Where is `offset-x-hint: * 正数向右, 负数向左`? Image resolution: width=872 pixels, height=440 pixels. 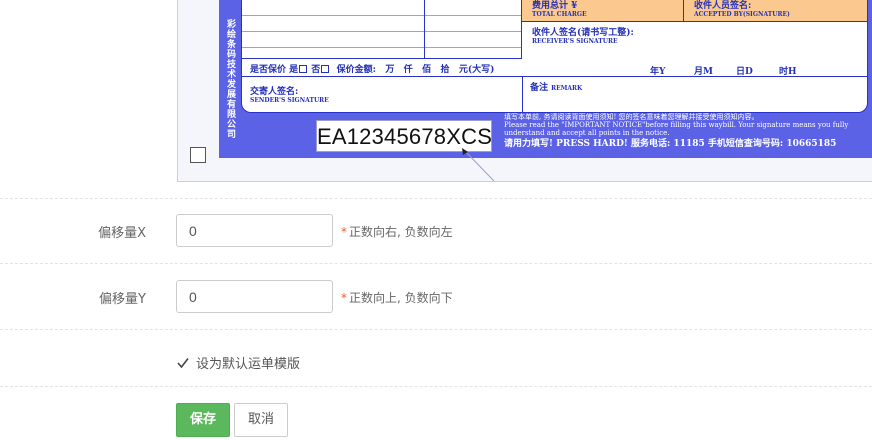 offset-x-hint: * 正数向右, 负数向左 is located at coordinates (397, 231).